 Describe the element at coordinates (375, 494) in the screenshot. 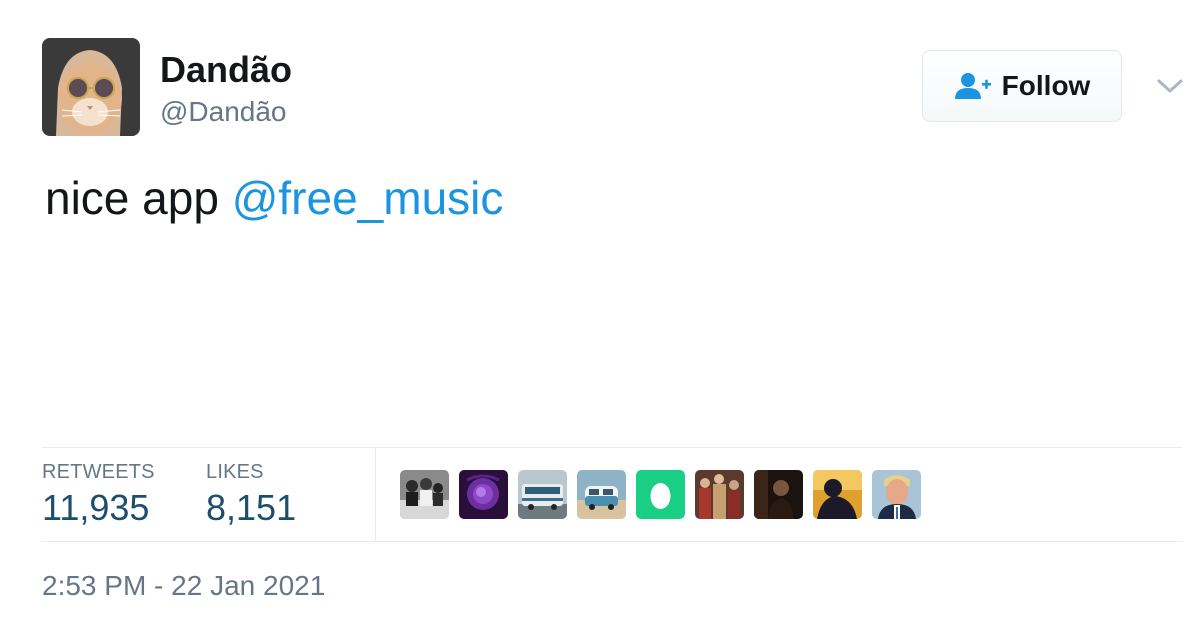

I see `stats-divider-vertical` at that location.